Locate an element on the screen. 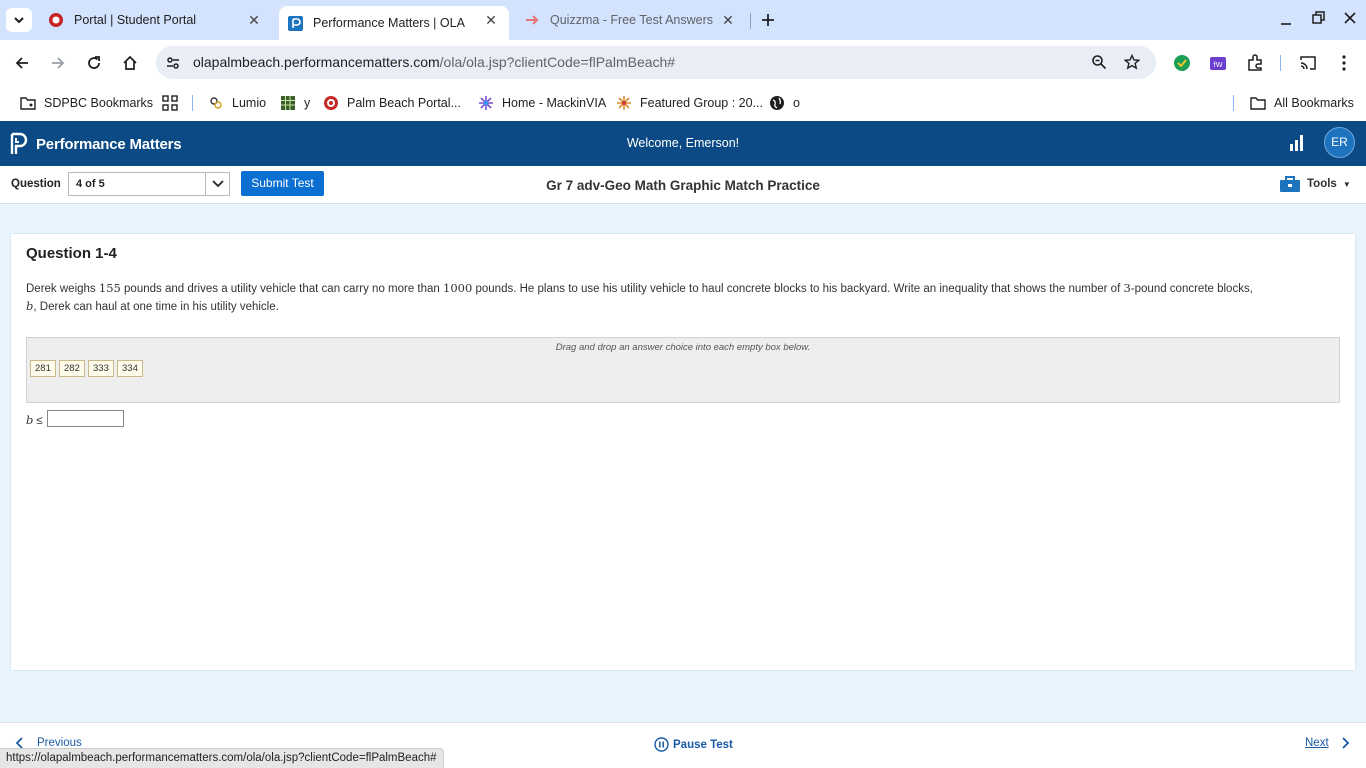 This screenshot has width=1366, height=768. tab-separator is located at coordinates (750, 21).